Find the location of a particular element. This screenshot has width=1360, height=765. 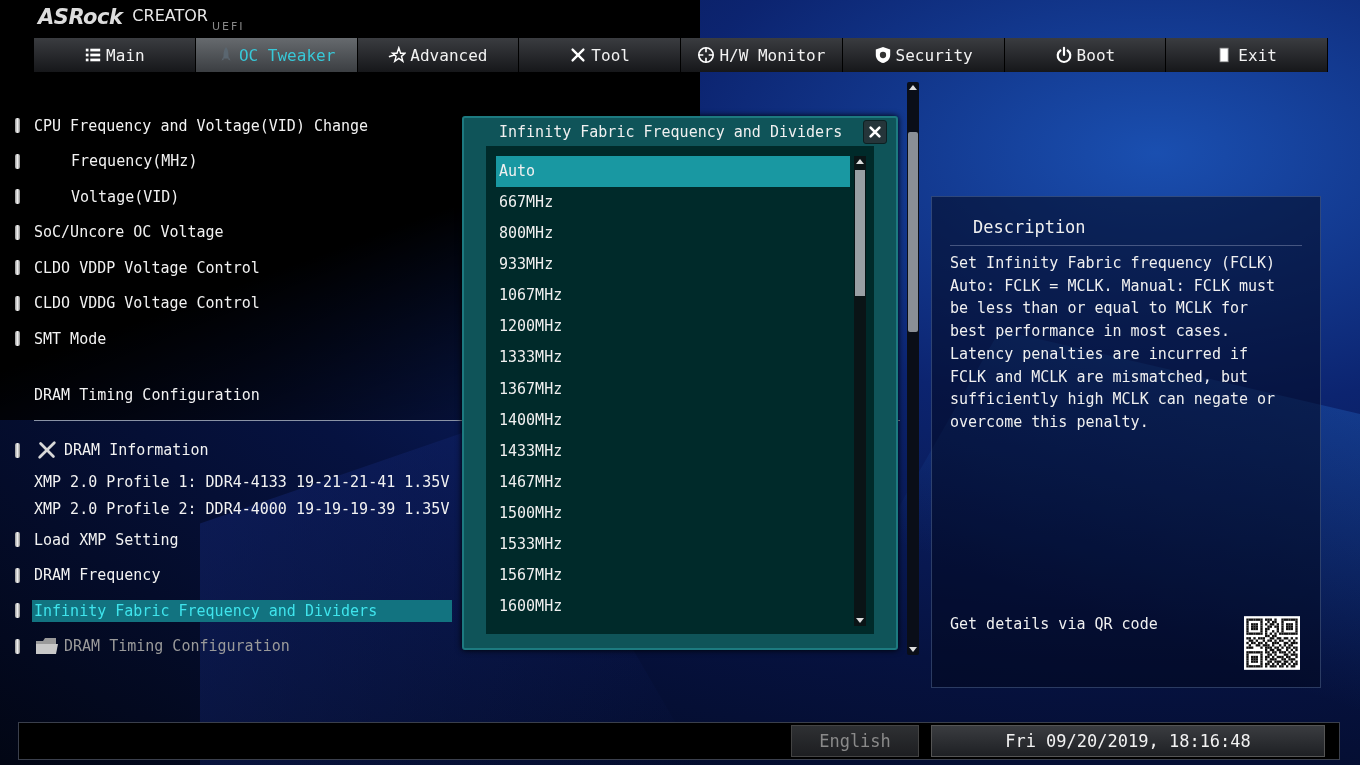

option-item: 1533MHz is located at coordinates (673, 545).